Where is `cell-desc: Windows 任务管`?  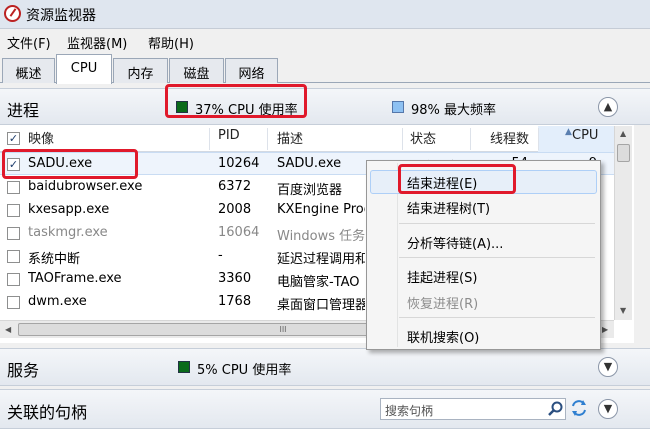 cell-desc: Windows 任务管 is located at coordinates (321, 236).